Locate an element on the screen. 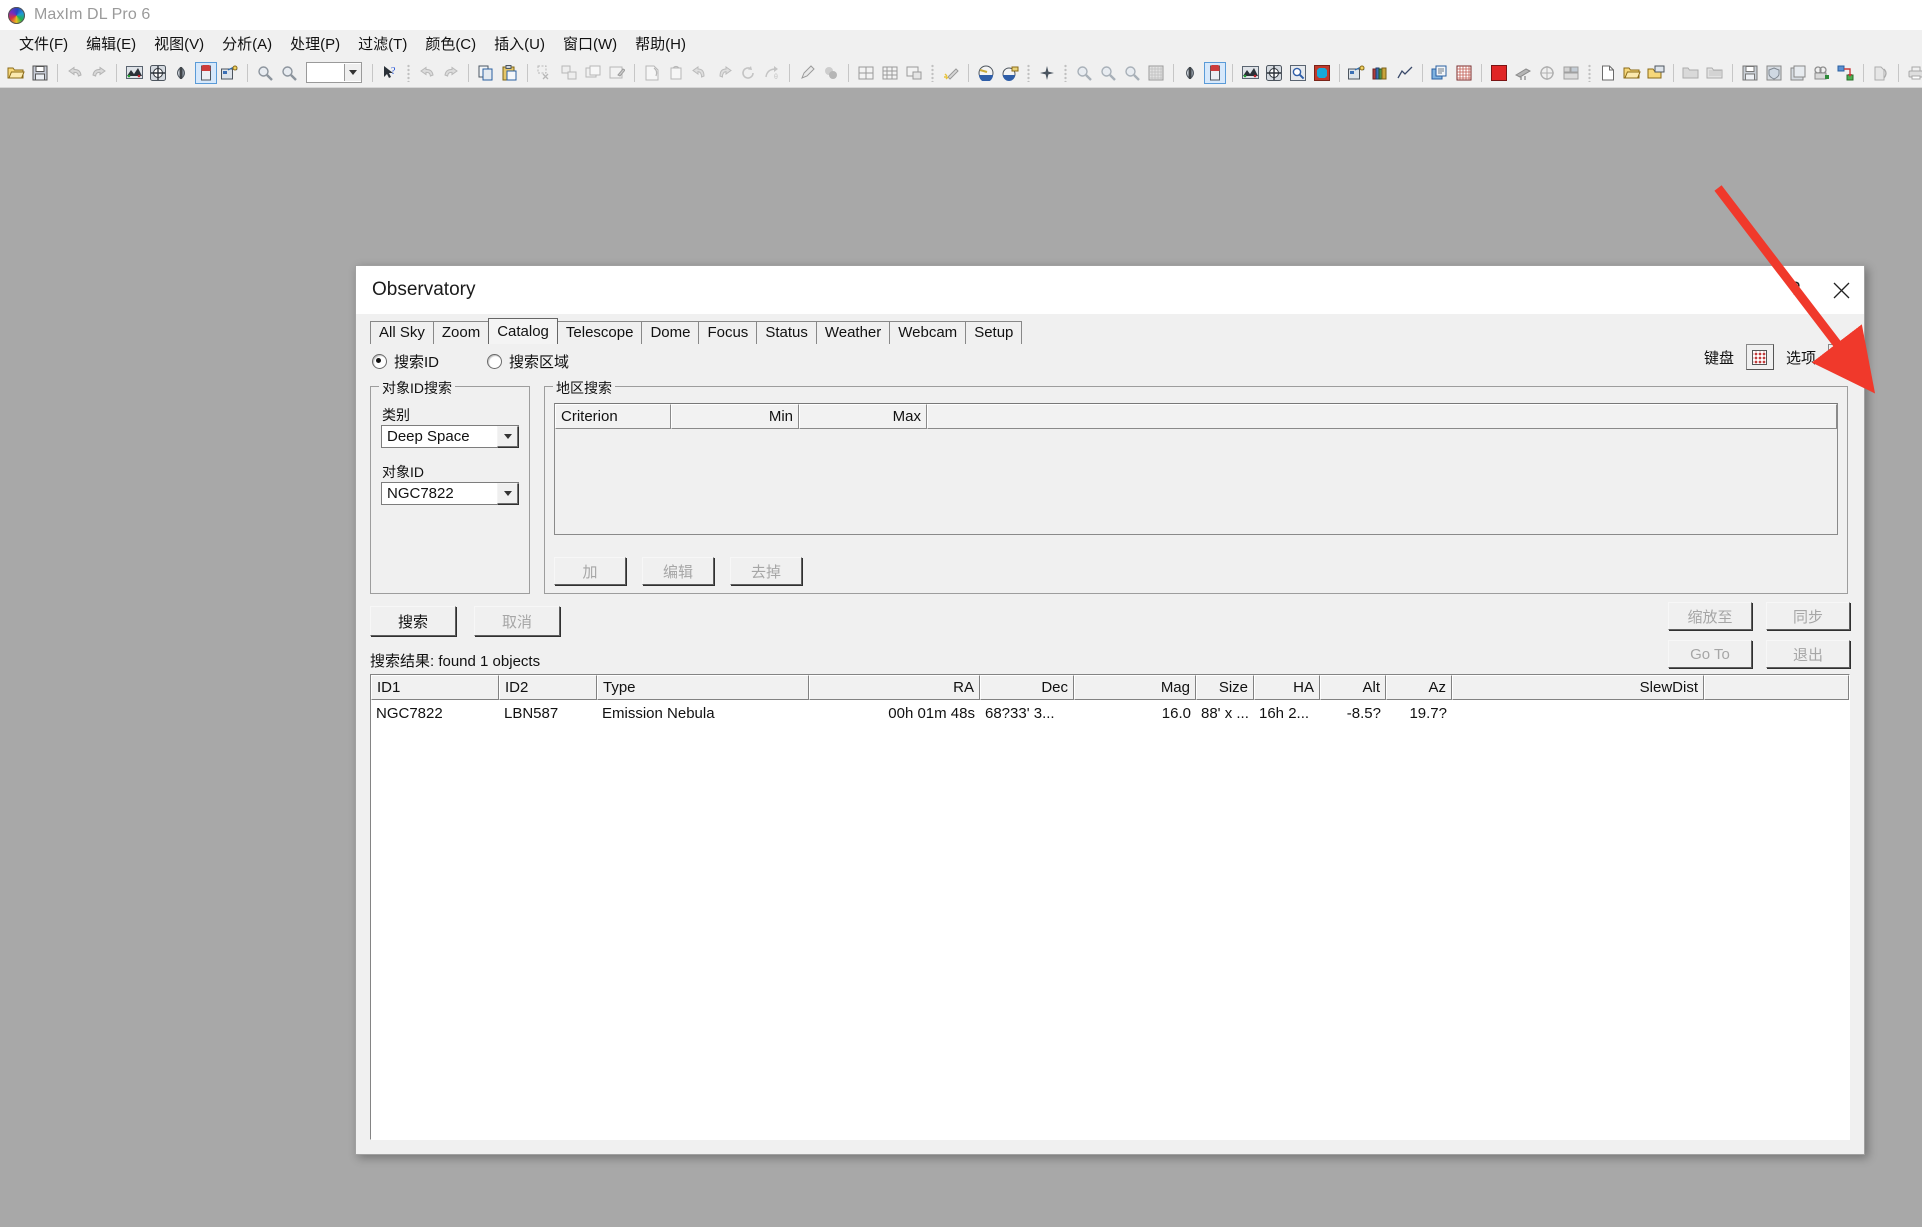  tab-focus: Focus is located at coordinates (728, 332).